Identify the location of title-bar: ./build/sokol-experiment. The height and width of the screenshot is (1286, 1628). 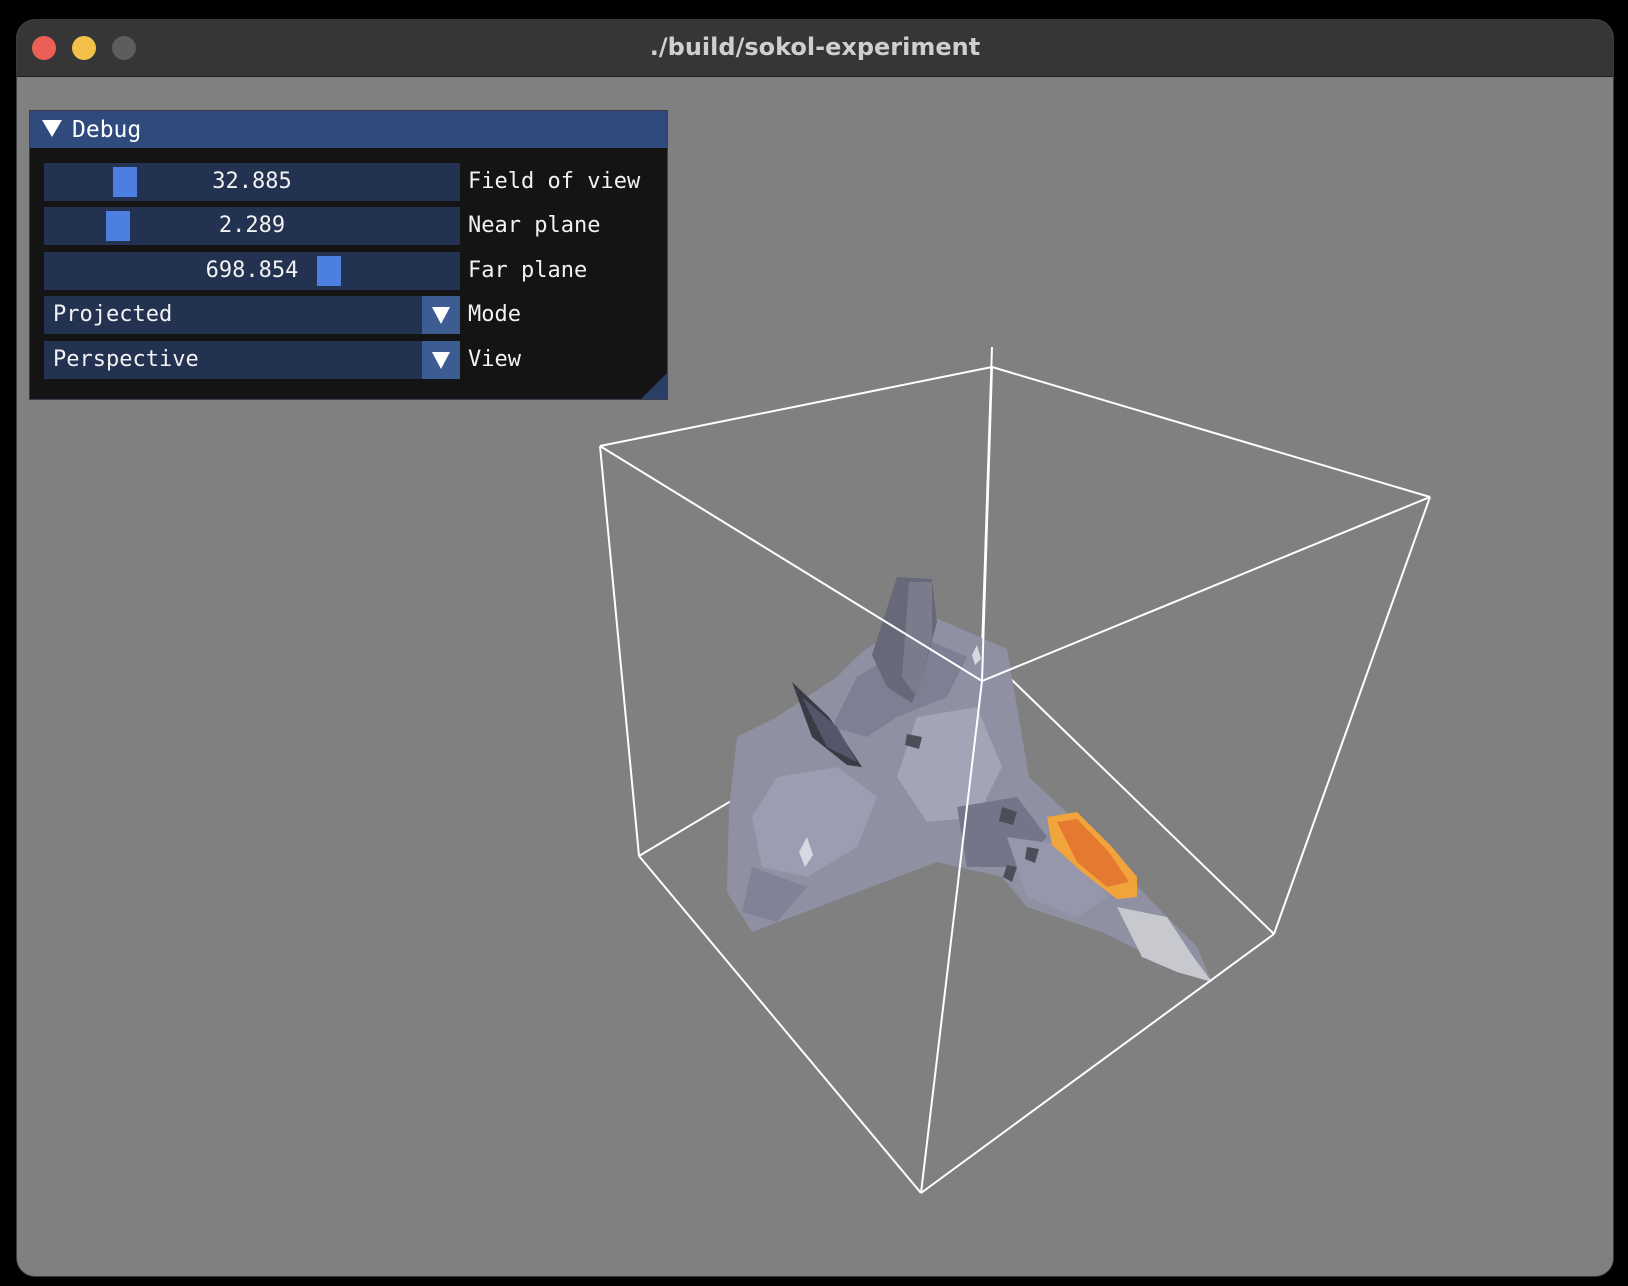
(815, 48).